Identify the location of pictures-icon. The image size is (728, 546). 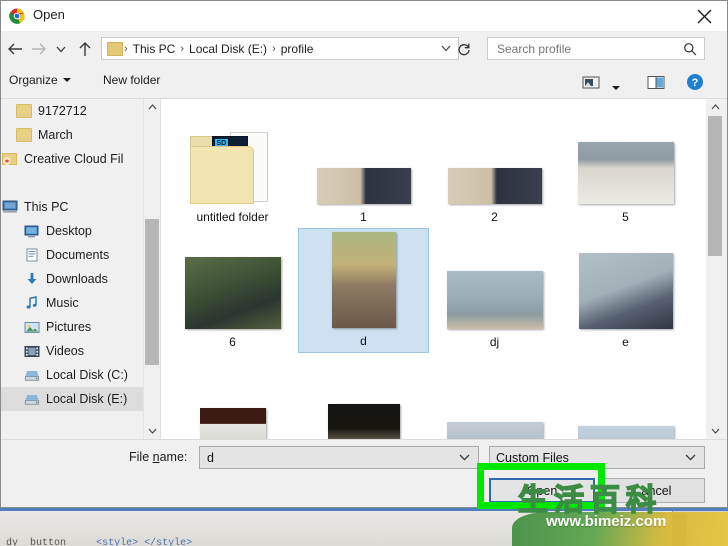
(32, 327).